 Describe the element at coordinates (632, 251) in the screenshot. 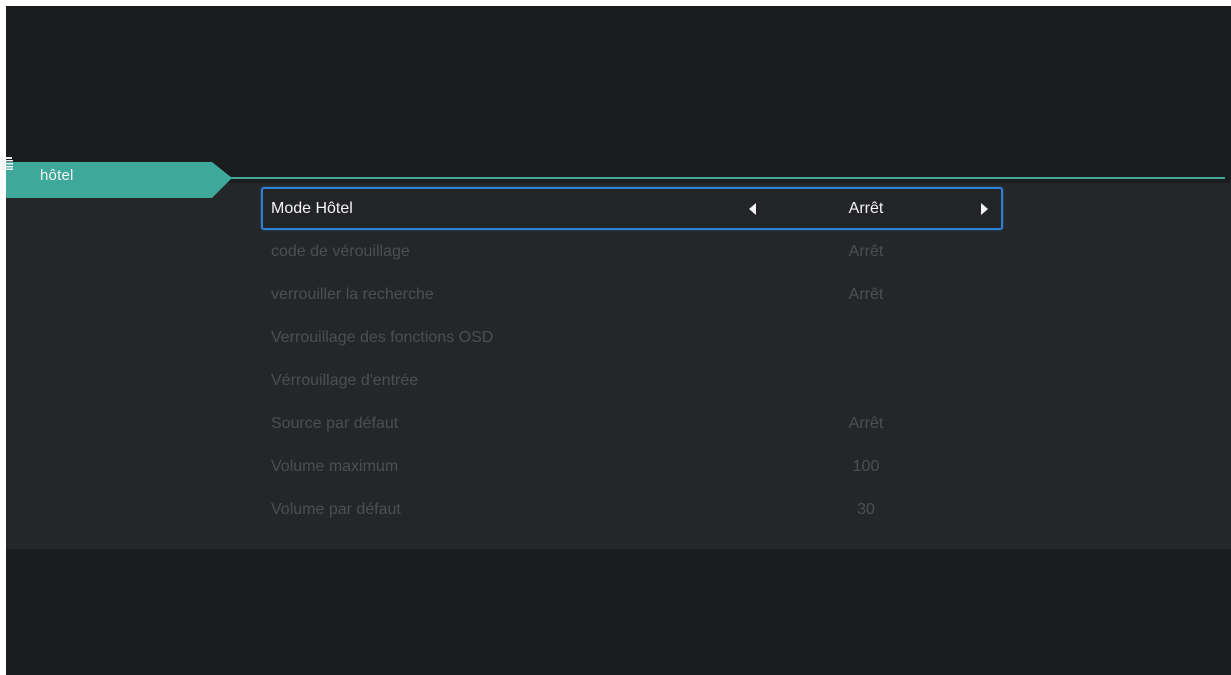

I see `menu-item-lock-code: code de vérouillage Arrêt` at that location.